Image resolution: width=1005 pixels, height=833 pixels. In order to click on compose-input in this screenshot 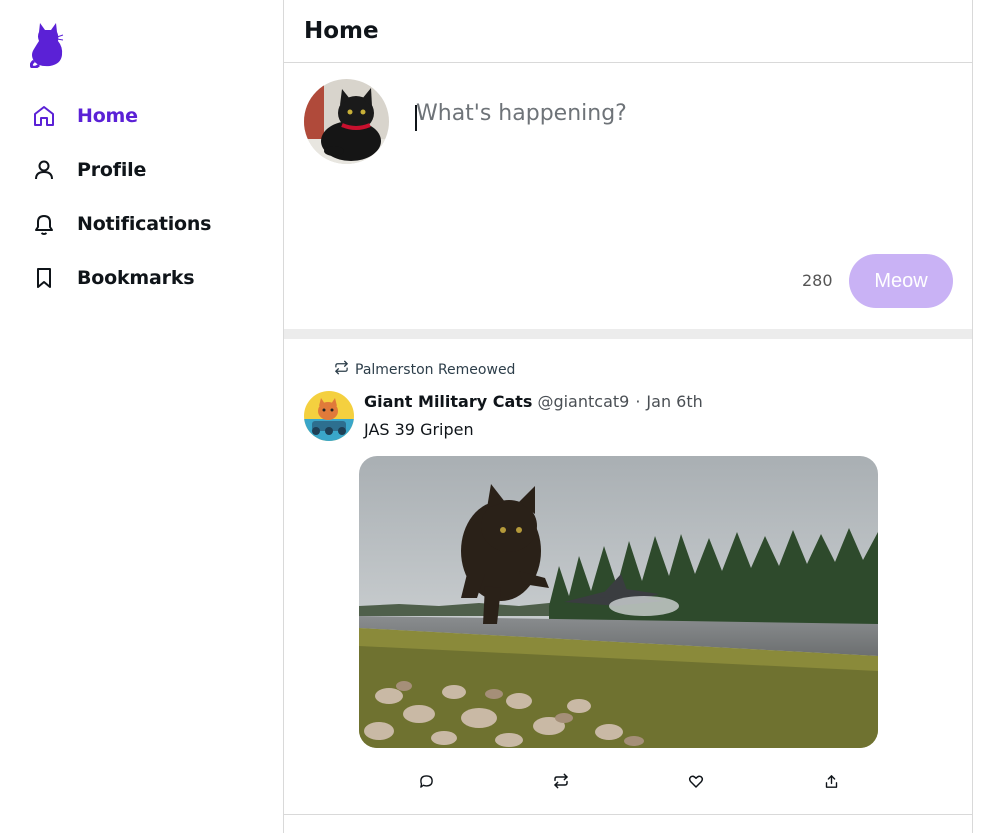, I will do `click(676, 113)`.